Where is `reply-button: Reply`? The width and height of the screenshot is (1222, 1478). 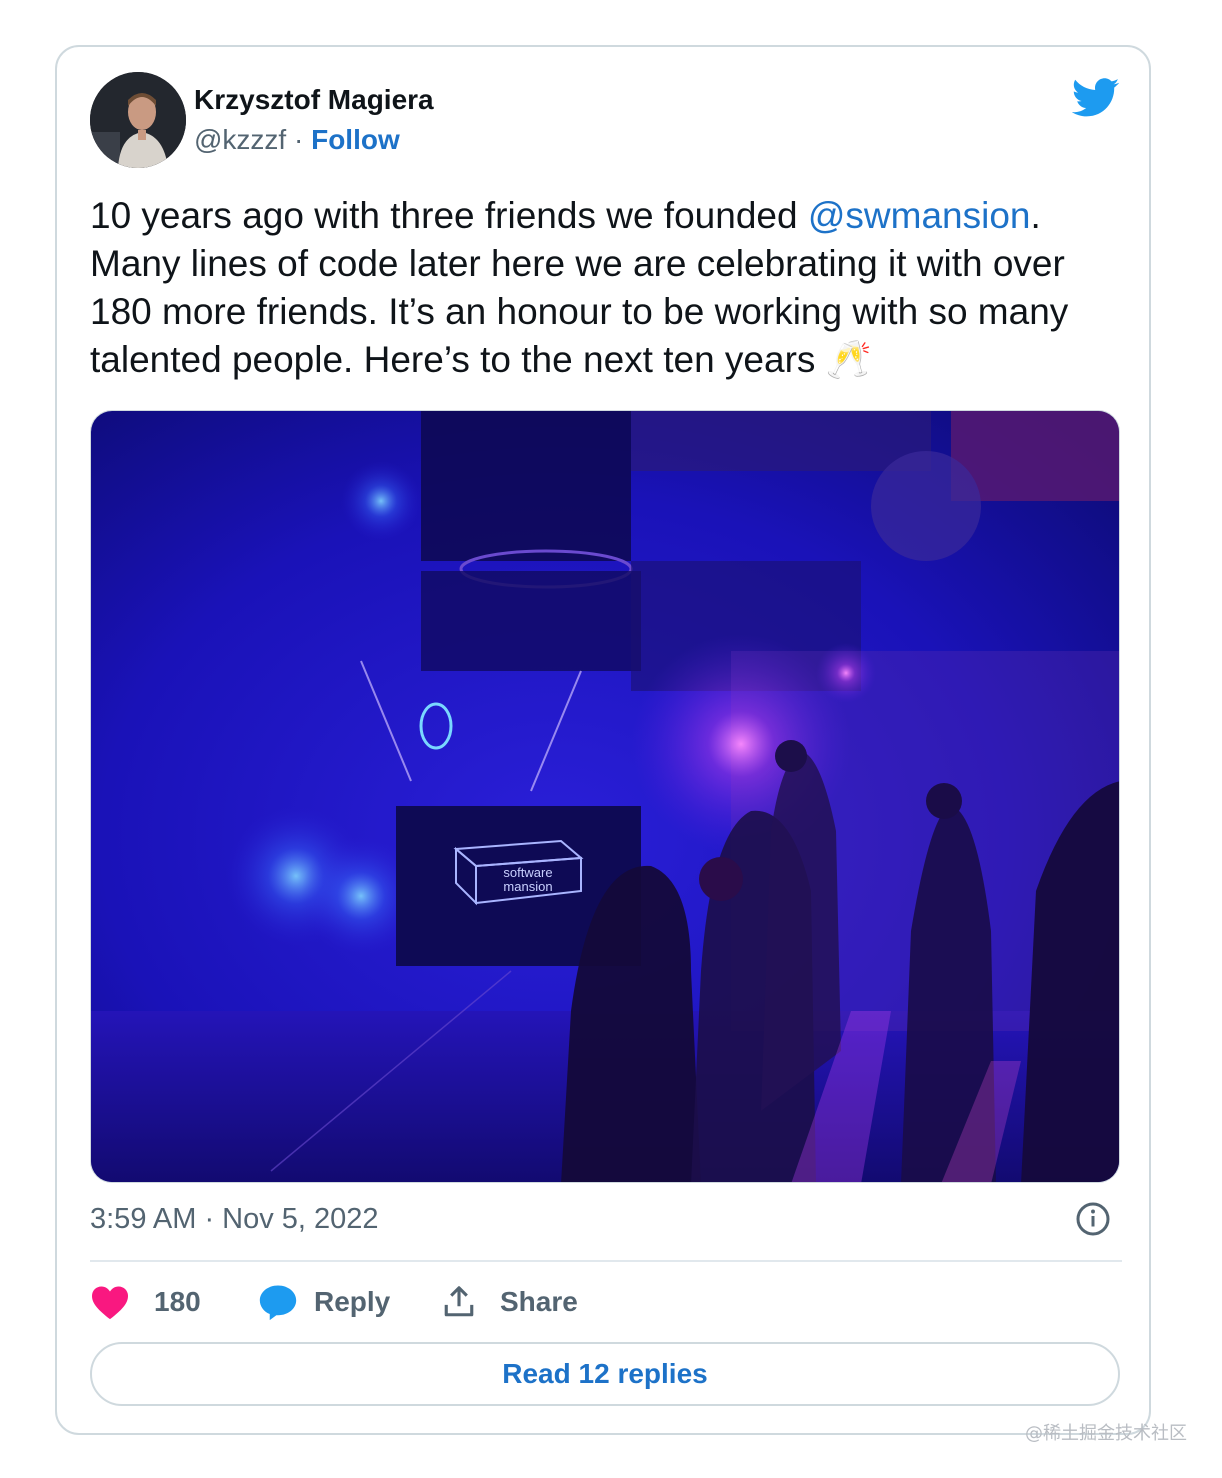 reply-button: Reply is located at coordinates (324, 1302).